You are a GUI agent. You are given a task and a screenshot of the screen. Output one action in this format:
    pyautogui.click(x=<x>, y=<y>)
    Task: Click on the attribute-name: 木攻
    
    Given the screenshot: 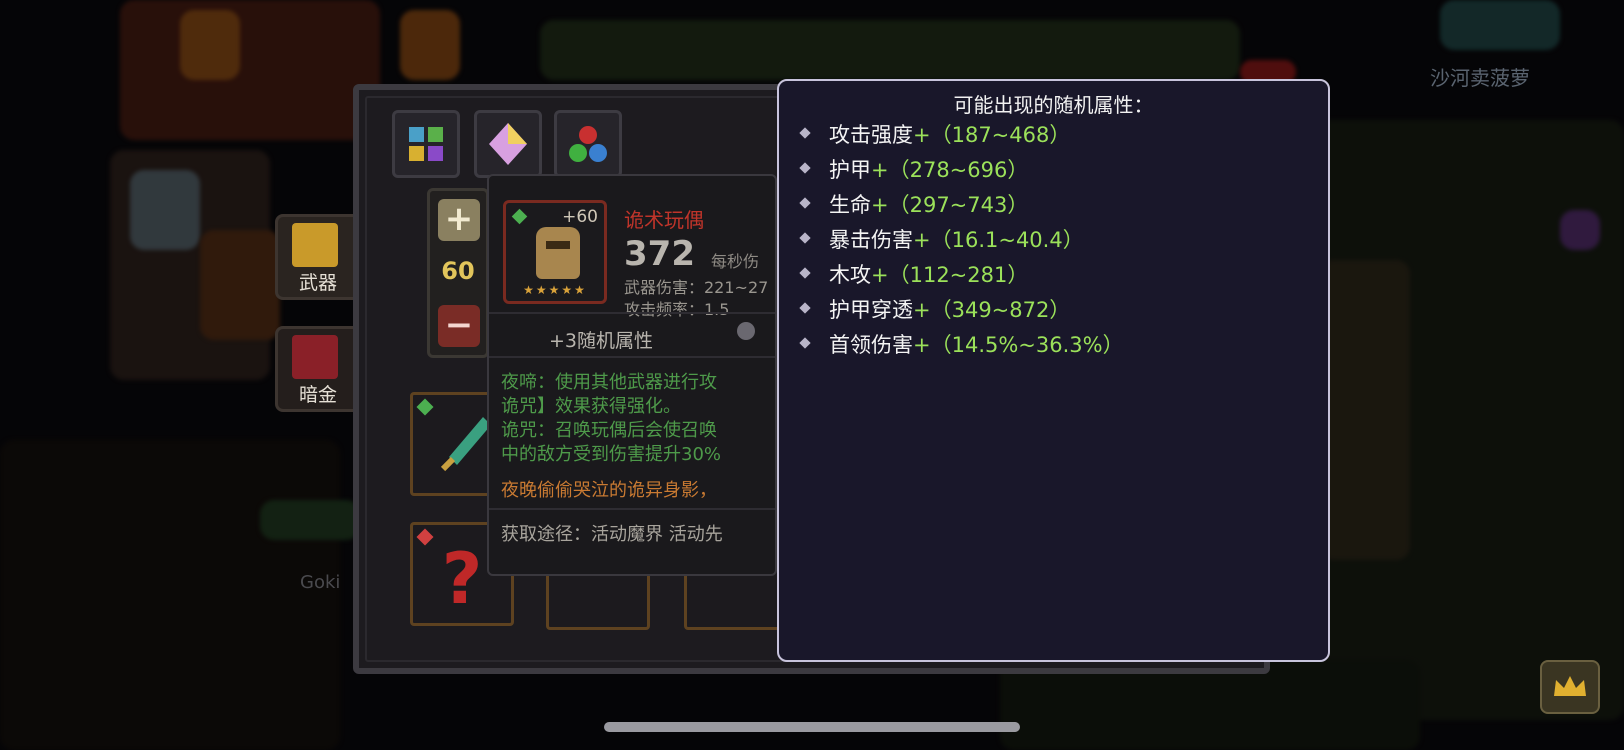 What is the action you would take?
    pyautogui.click(x=850, y=275)
    